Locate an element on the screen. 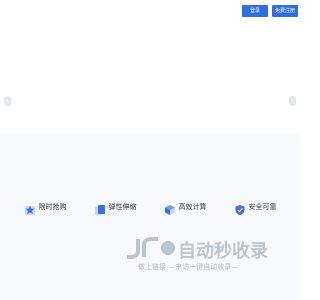 The width and height of the screenshot is (320, 300). feature-label: 安全可靠 is located at coordinates (262, 207).